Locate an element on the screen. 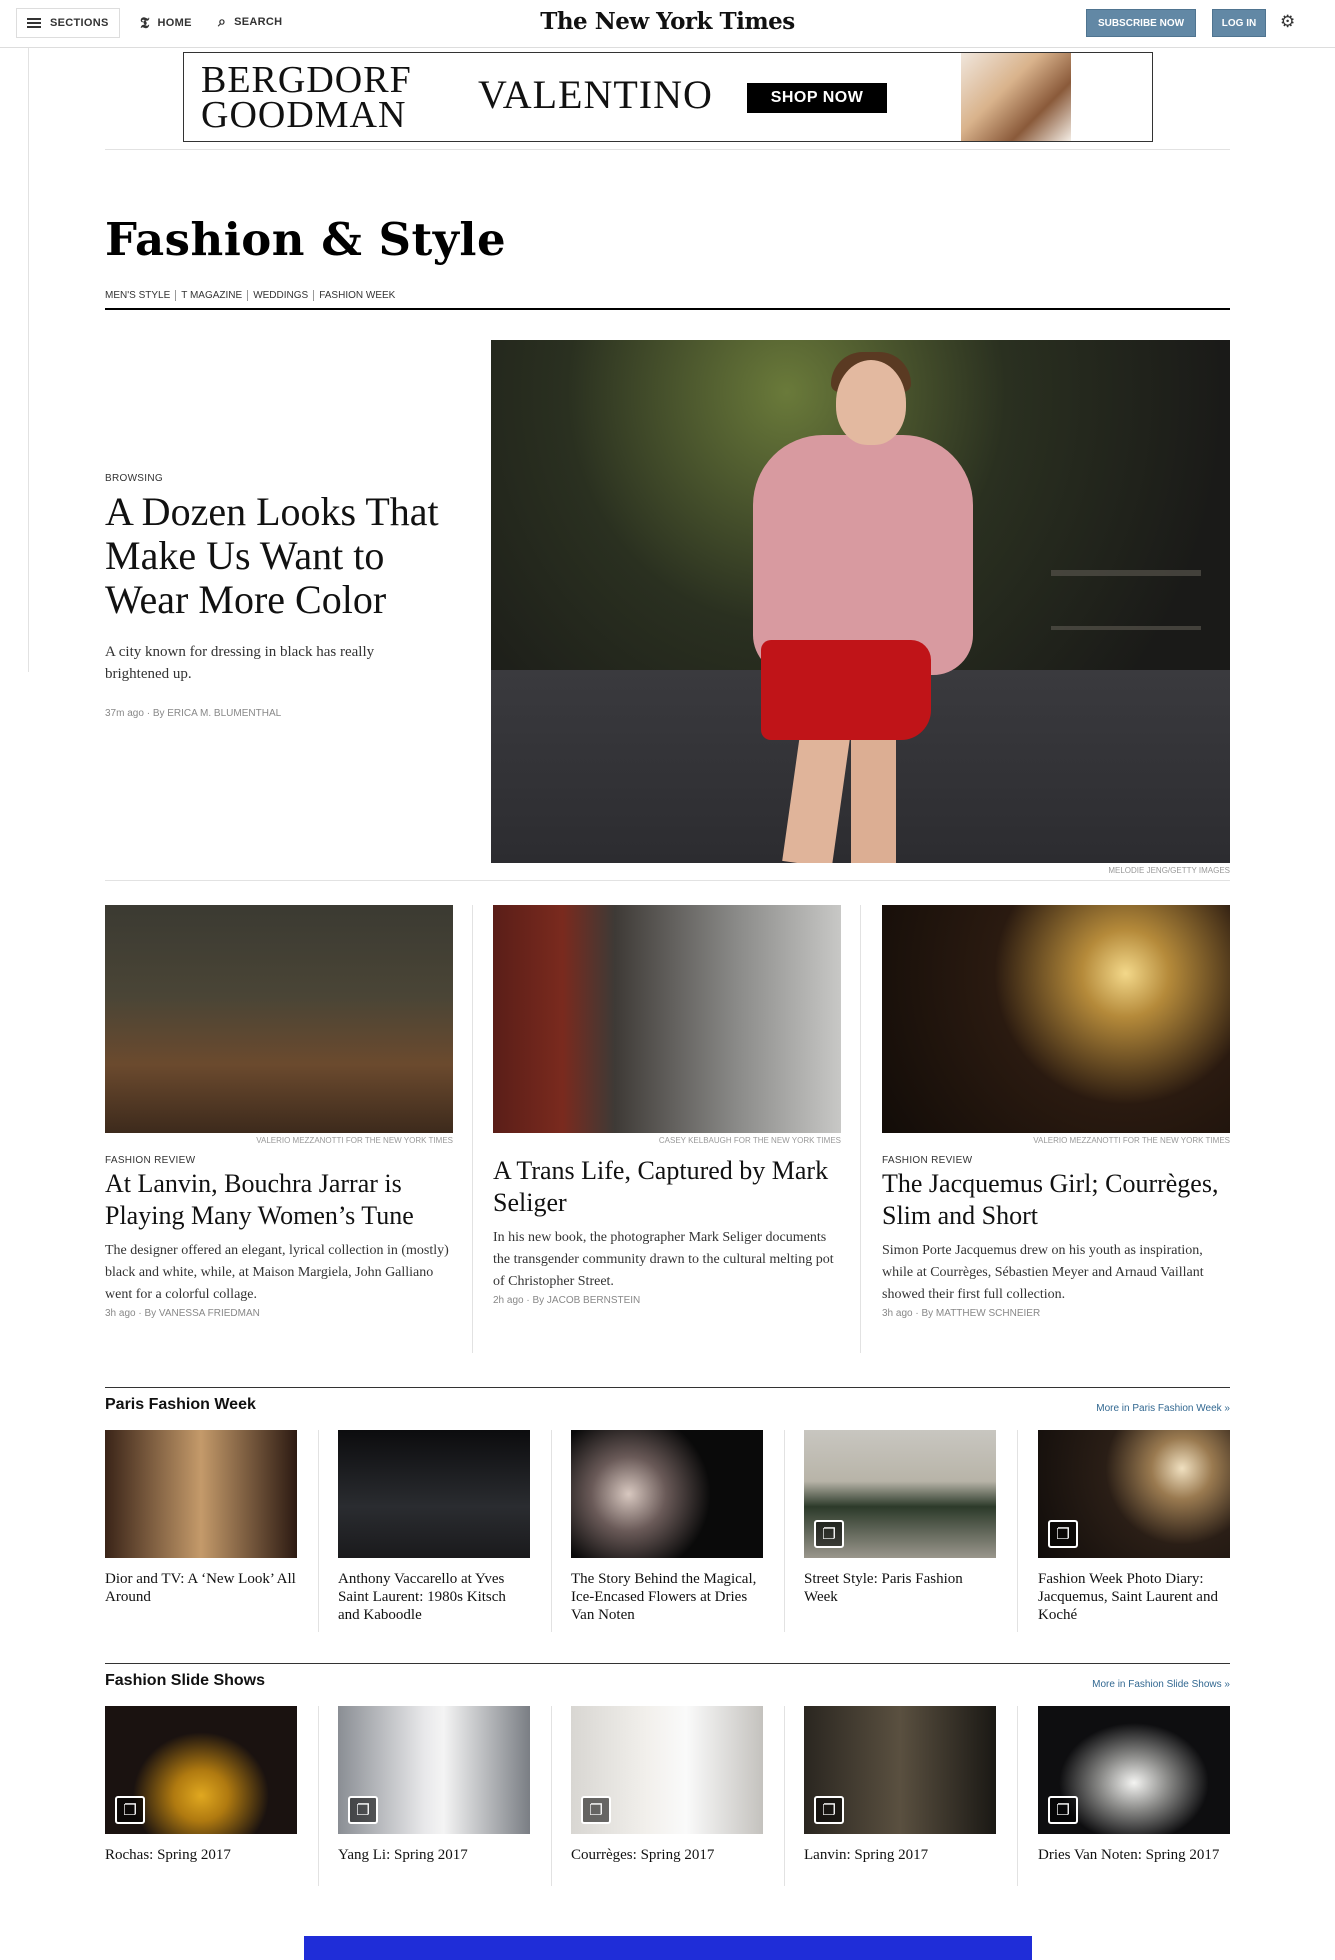 The height and width of the screenshot is (1960, 1335). ad-shop-now-button: SHOP NOW is located at coordinates (817, 98).